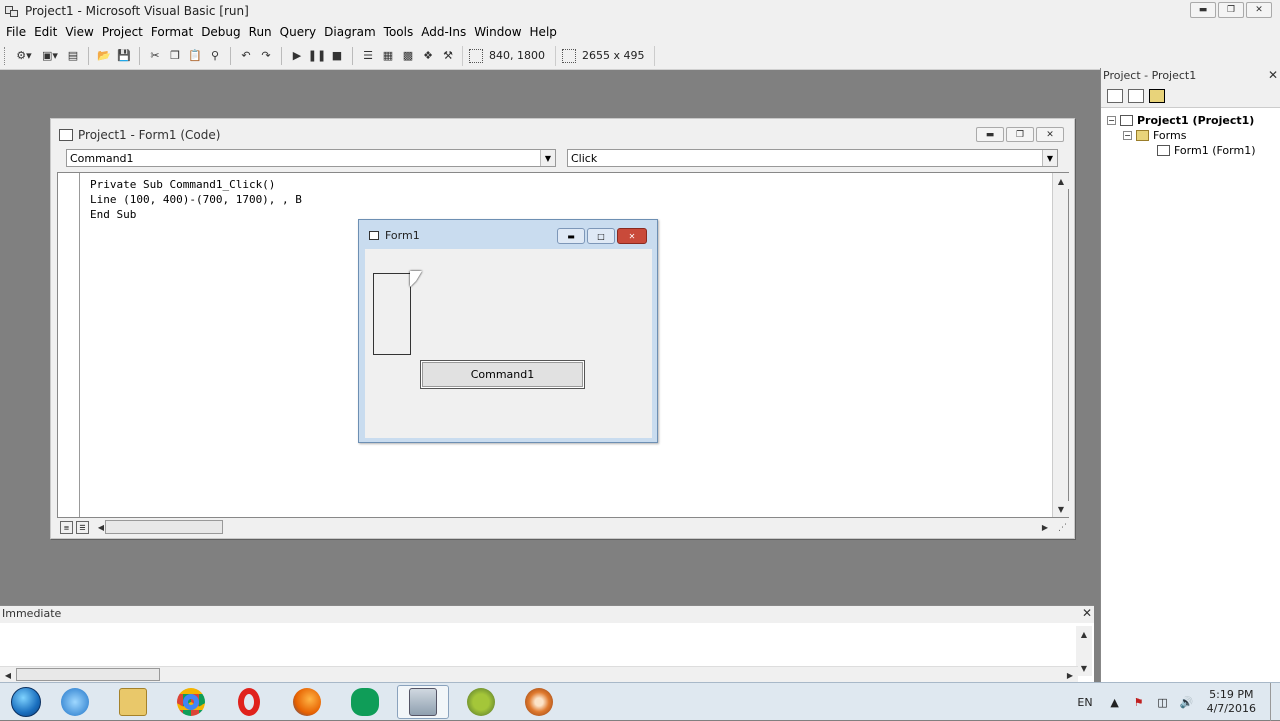  Describe the element at coordinates (428, 56) in the screenshot. I see `object-browser-icon: ❖` at that location.